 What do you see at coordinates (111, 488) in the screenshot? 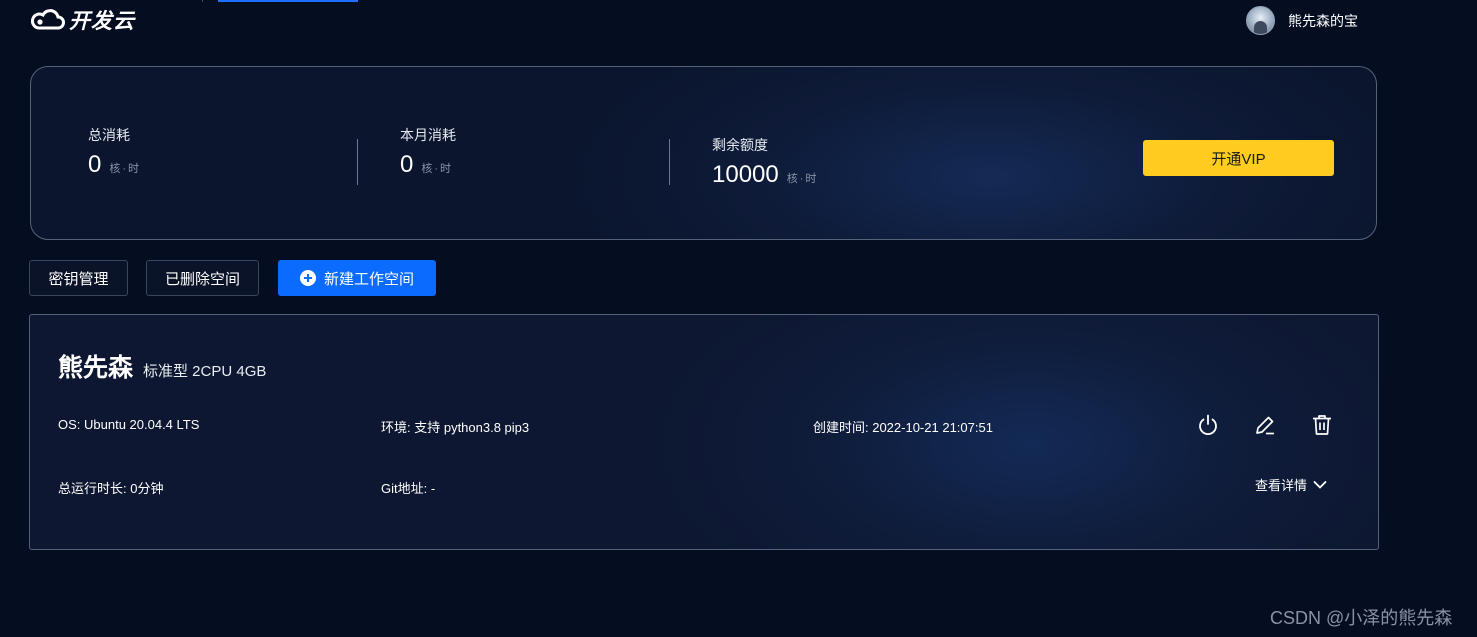
I see `workspace-runtime: 总运行时长: 0分钟` at bounding box center [111, 488].